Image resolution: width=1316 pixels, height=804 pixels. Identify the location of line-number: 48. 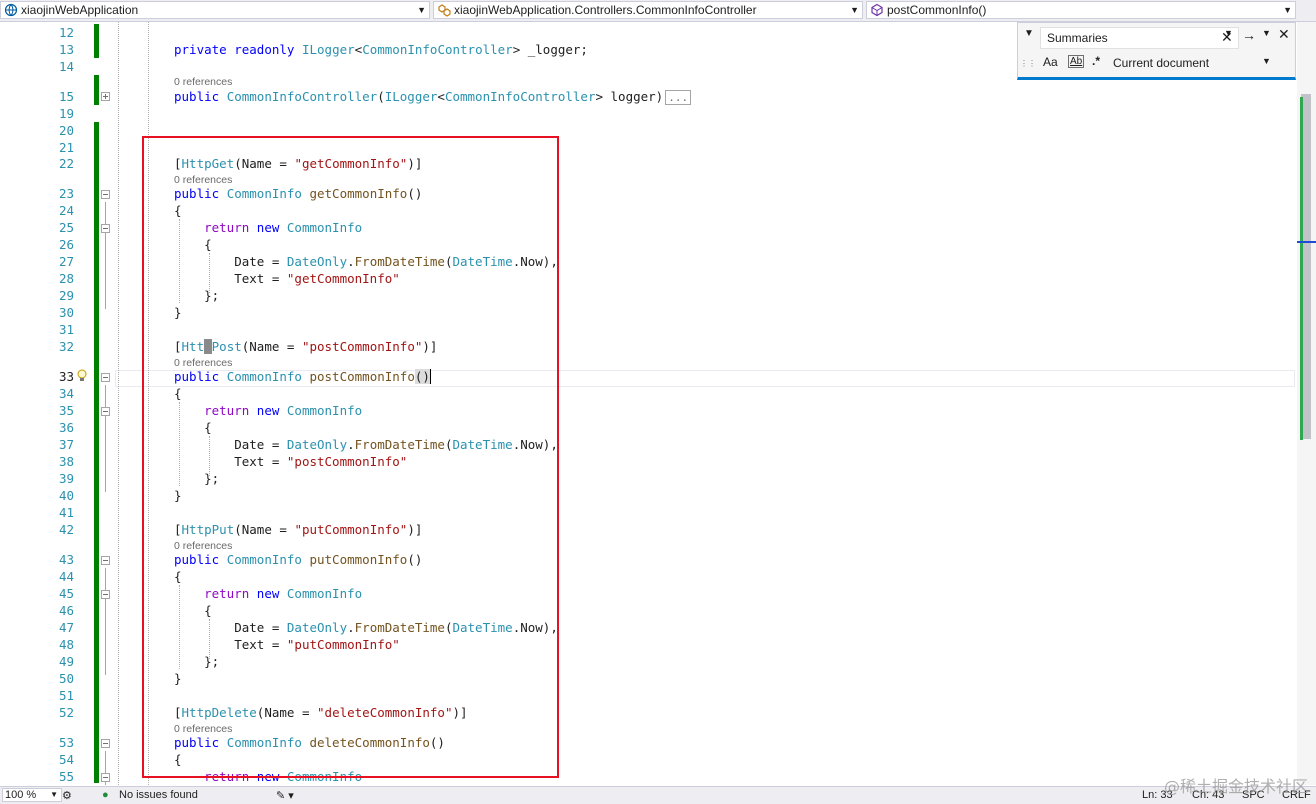
(66, 644).